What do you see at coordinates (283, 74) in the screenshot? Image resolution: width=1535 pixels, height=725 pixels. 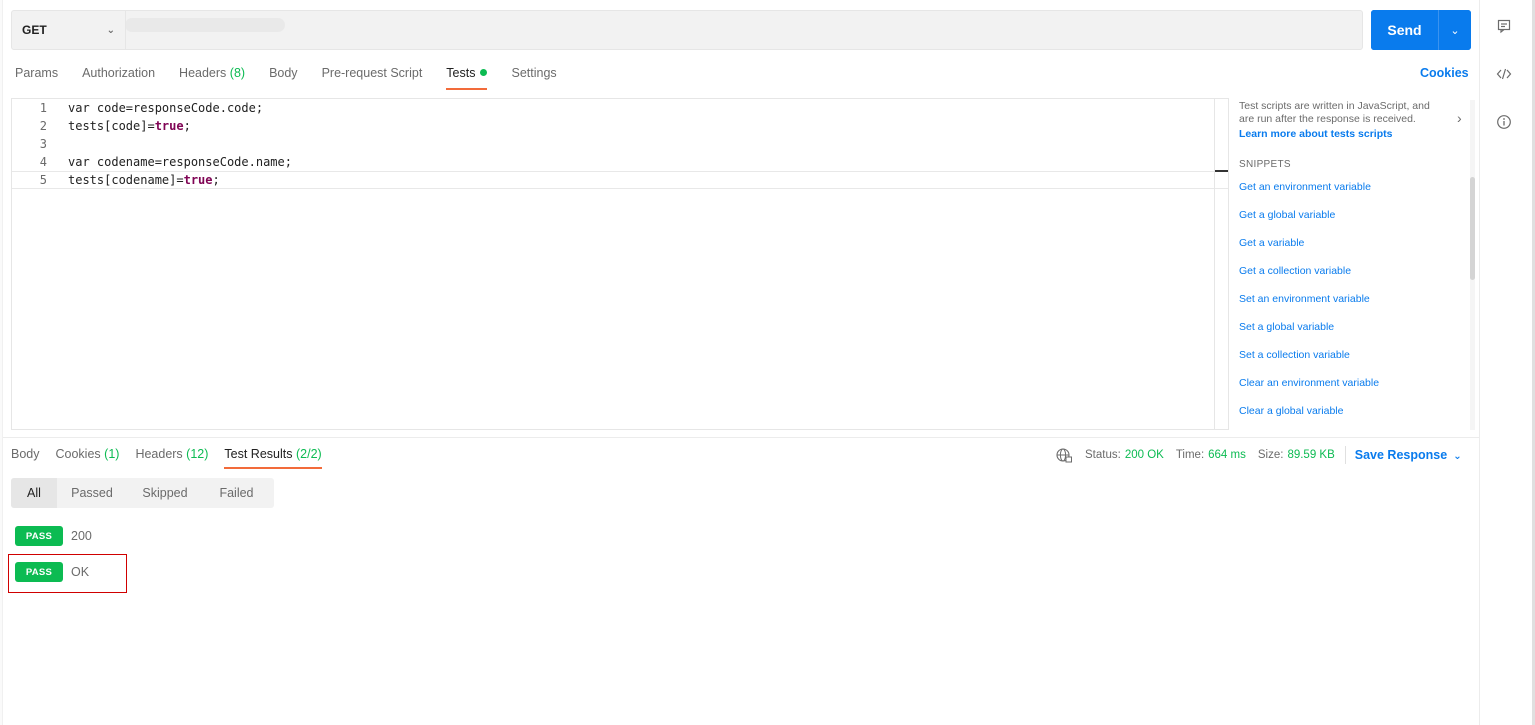 I see `tab-body: Body` at bounding box center [283, 74].